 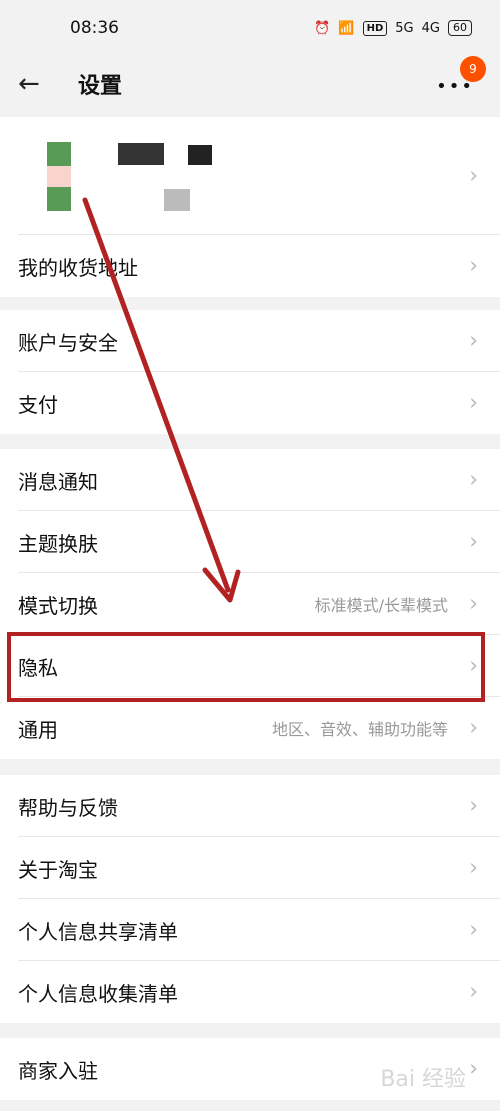 What do you see at coordinates (98, 931) in the screenshot?
I see `row-label: 个人信息共享清单` at bounding box center [98, 931].